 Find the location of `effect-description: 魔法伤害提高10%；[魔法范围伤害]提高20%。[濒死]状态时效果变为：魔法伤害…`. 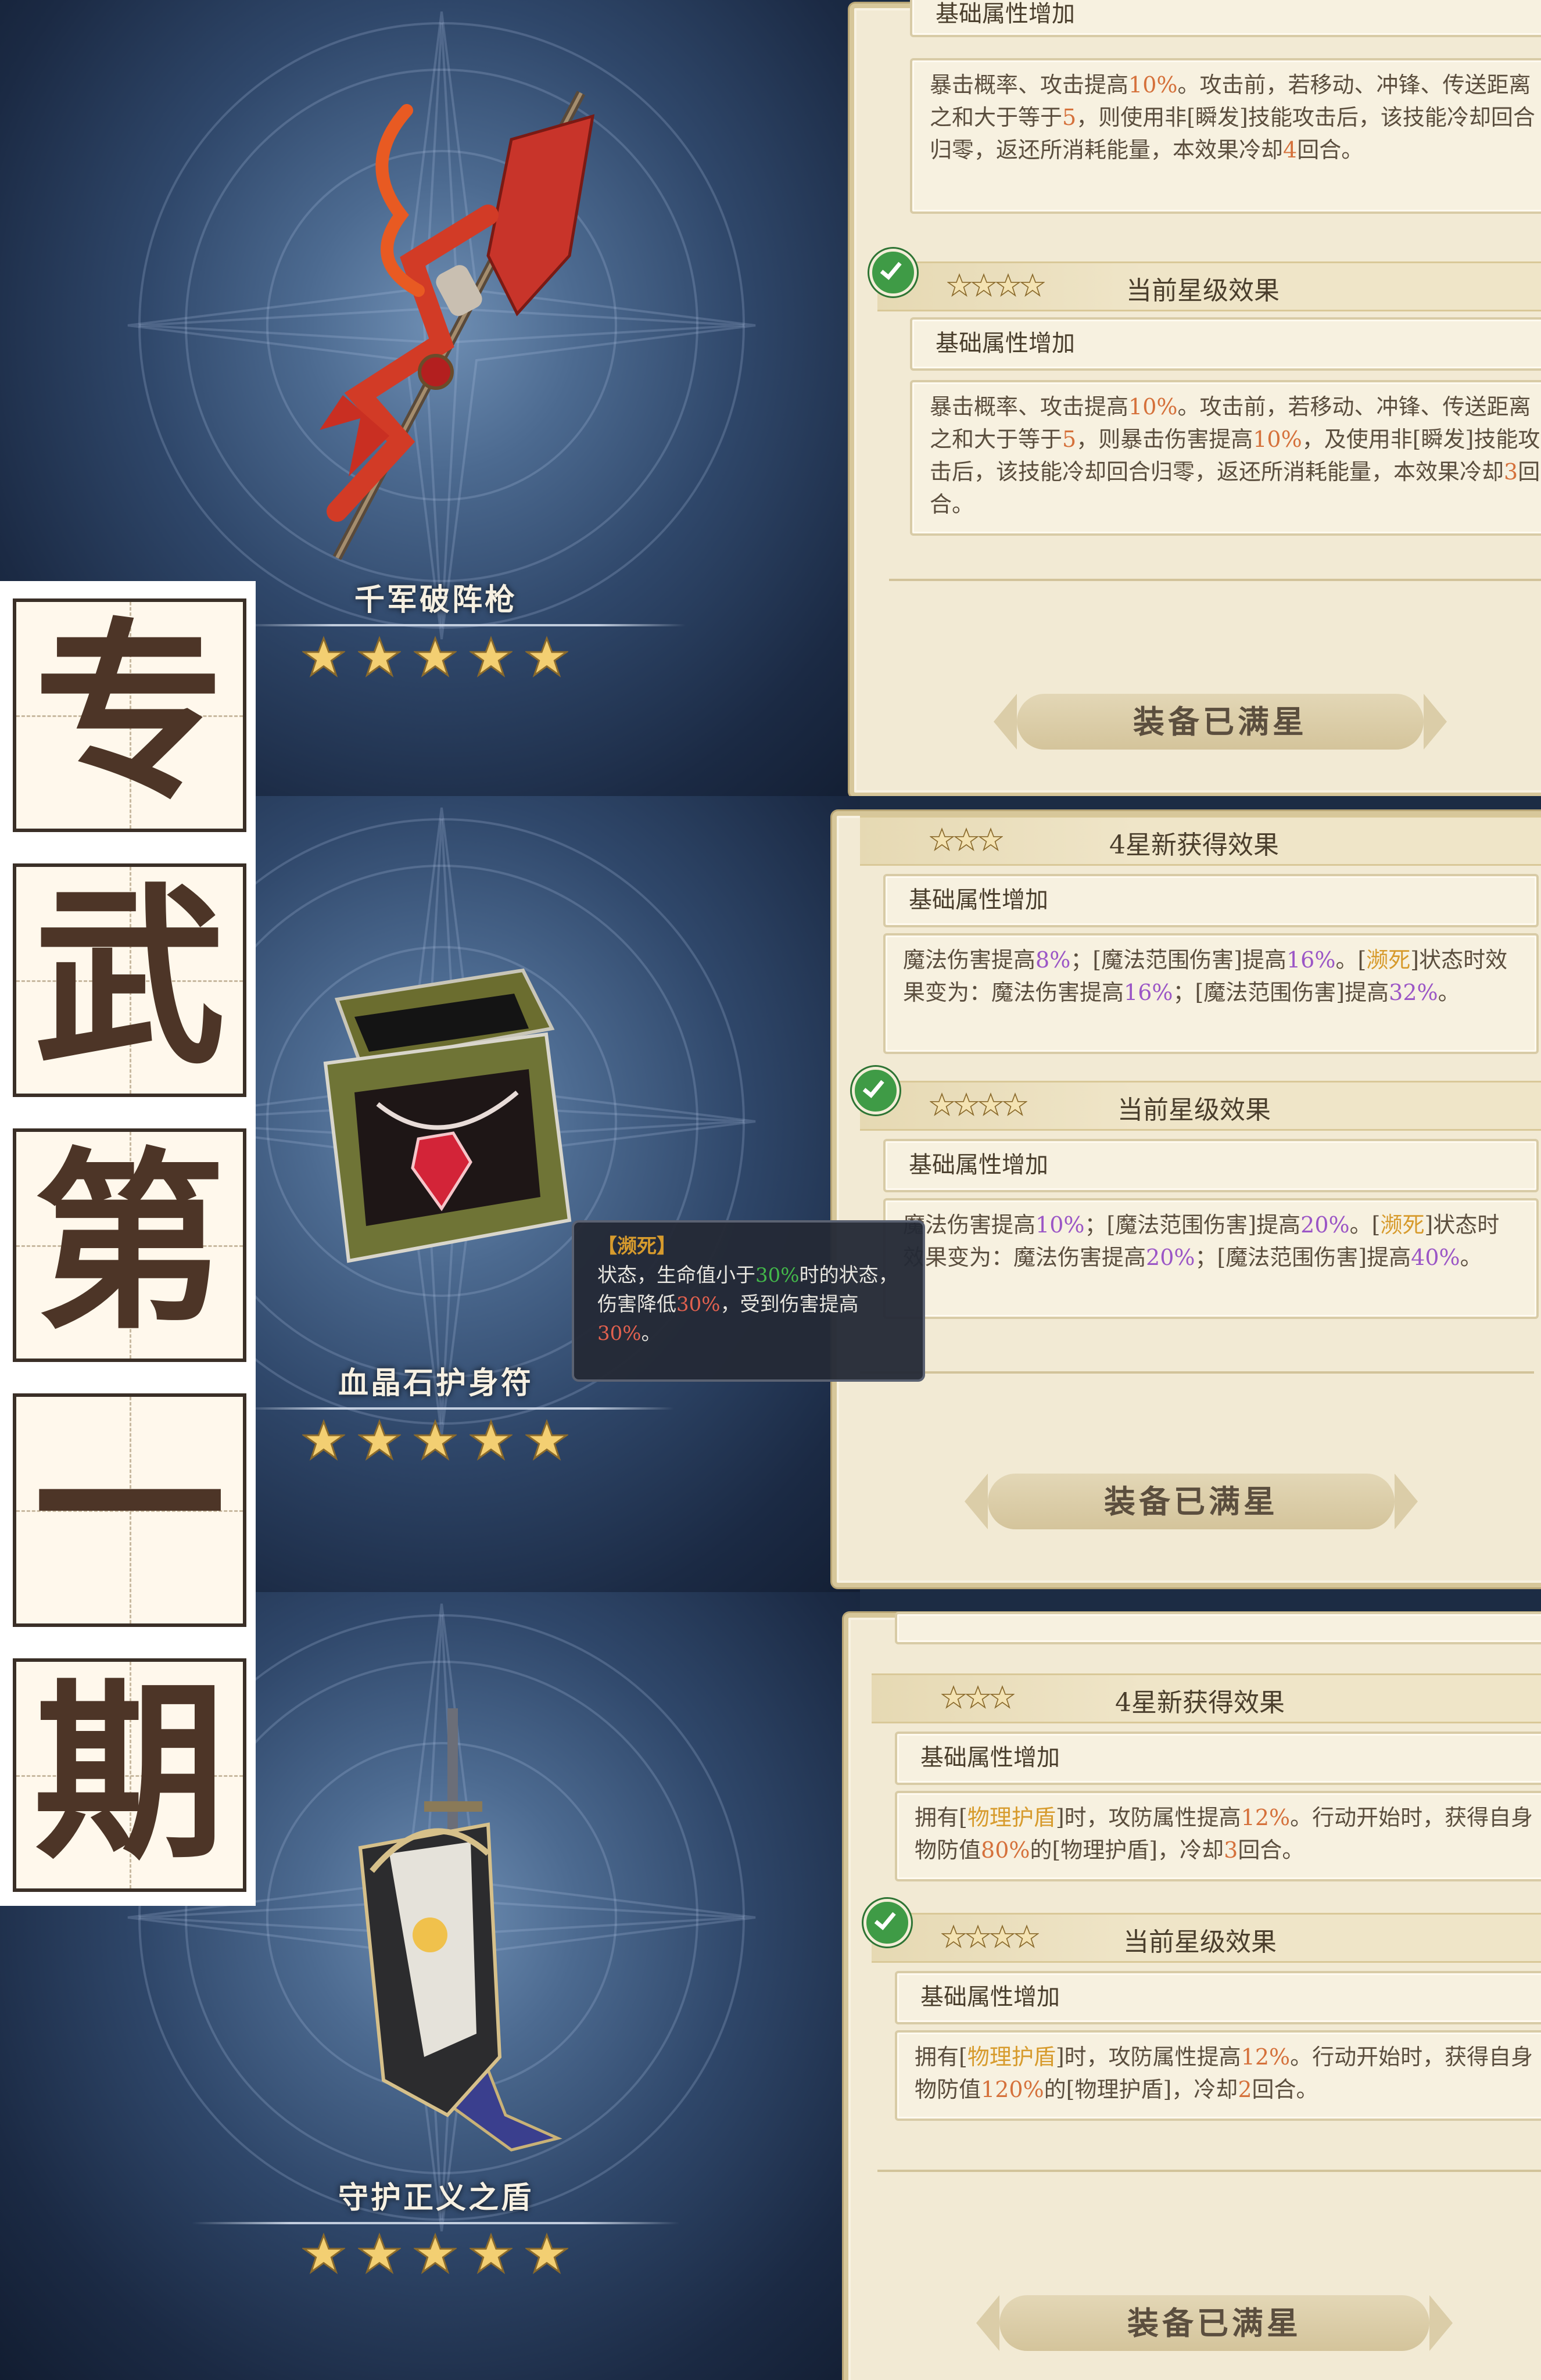

effect-description: 魔法伤害提高10%；[魔法范围伤害]提高20%。[濒死]状态时效果变为：魔法伤害… is located at coordinates (1211, 1241).